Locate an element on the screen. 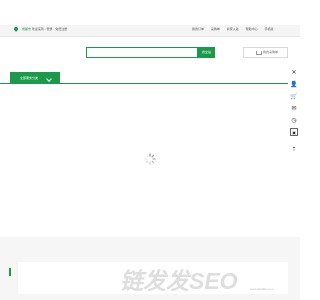 The image size is (320, 300). message-icon: ✉ is located at coordinates (294, 108).